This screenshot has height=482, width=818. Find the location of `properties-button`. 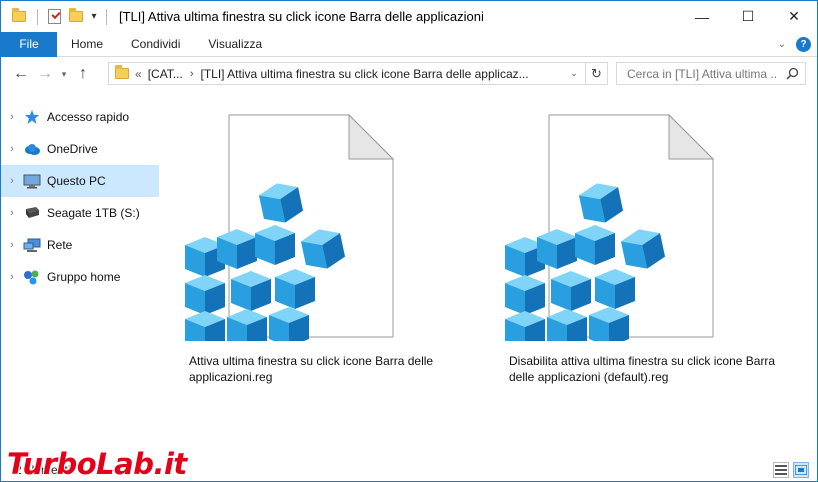

properties-button is located at coordinates (54, 17).